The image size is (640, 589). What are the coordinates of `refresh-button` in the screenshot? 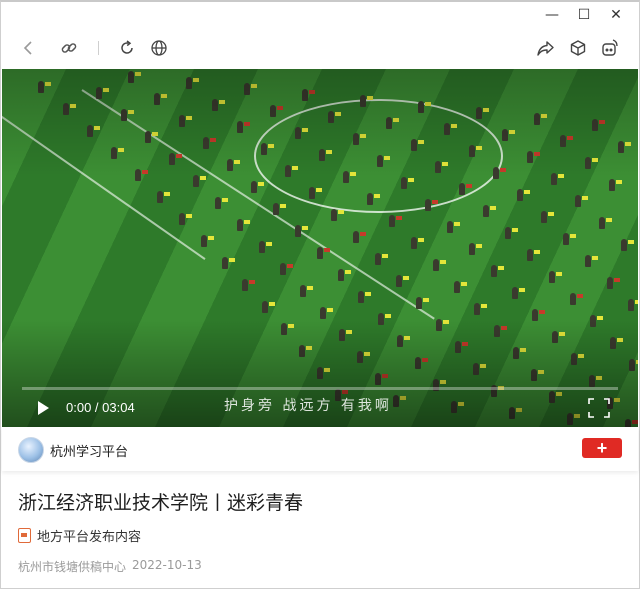 It's located at (127, 48).